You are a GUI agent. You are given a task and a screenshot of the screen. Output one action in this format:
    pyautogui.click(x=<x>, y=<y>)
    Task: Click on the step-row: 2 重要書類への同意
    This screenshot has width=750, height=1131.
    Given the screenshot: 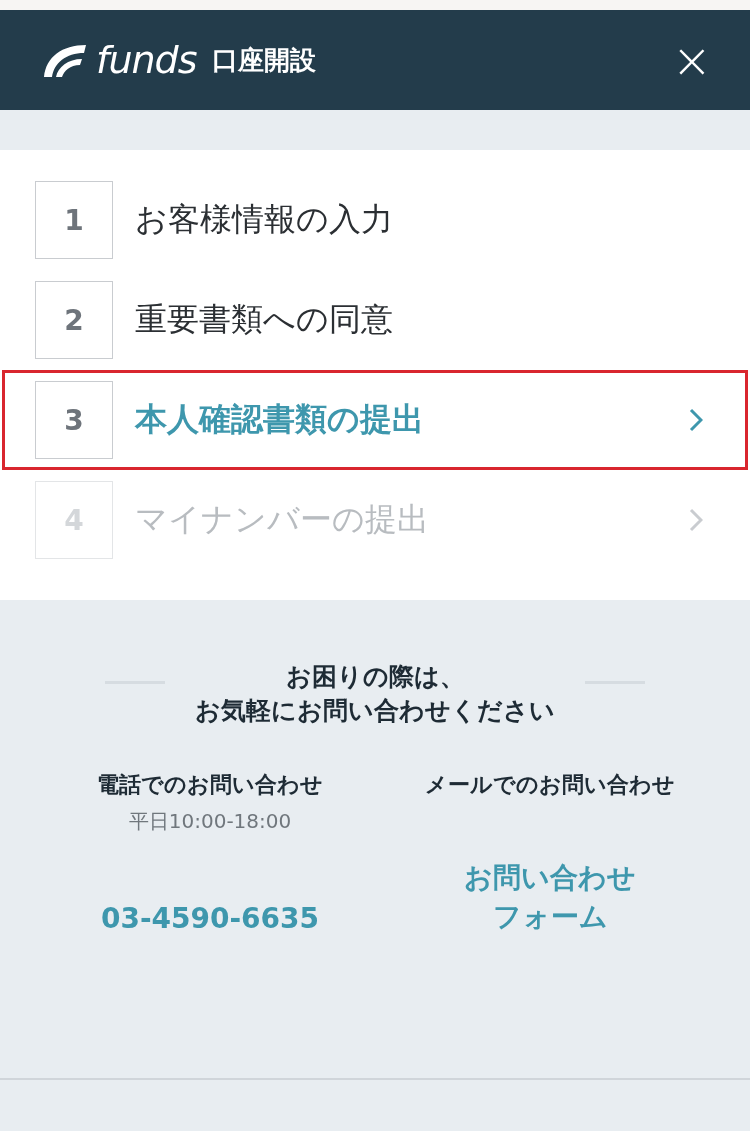 What is the action you would take?
    pyautogui.click(x=375, y=320)
    